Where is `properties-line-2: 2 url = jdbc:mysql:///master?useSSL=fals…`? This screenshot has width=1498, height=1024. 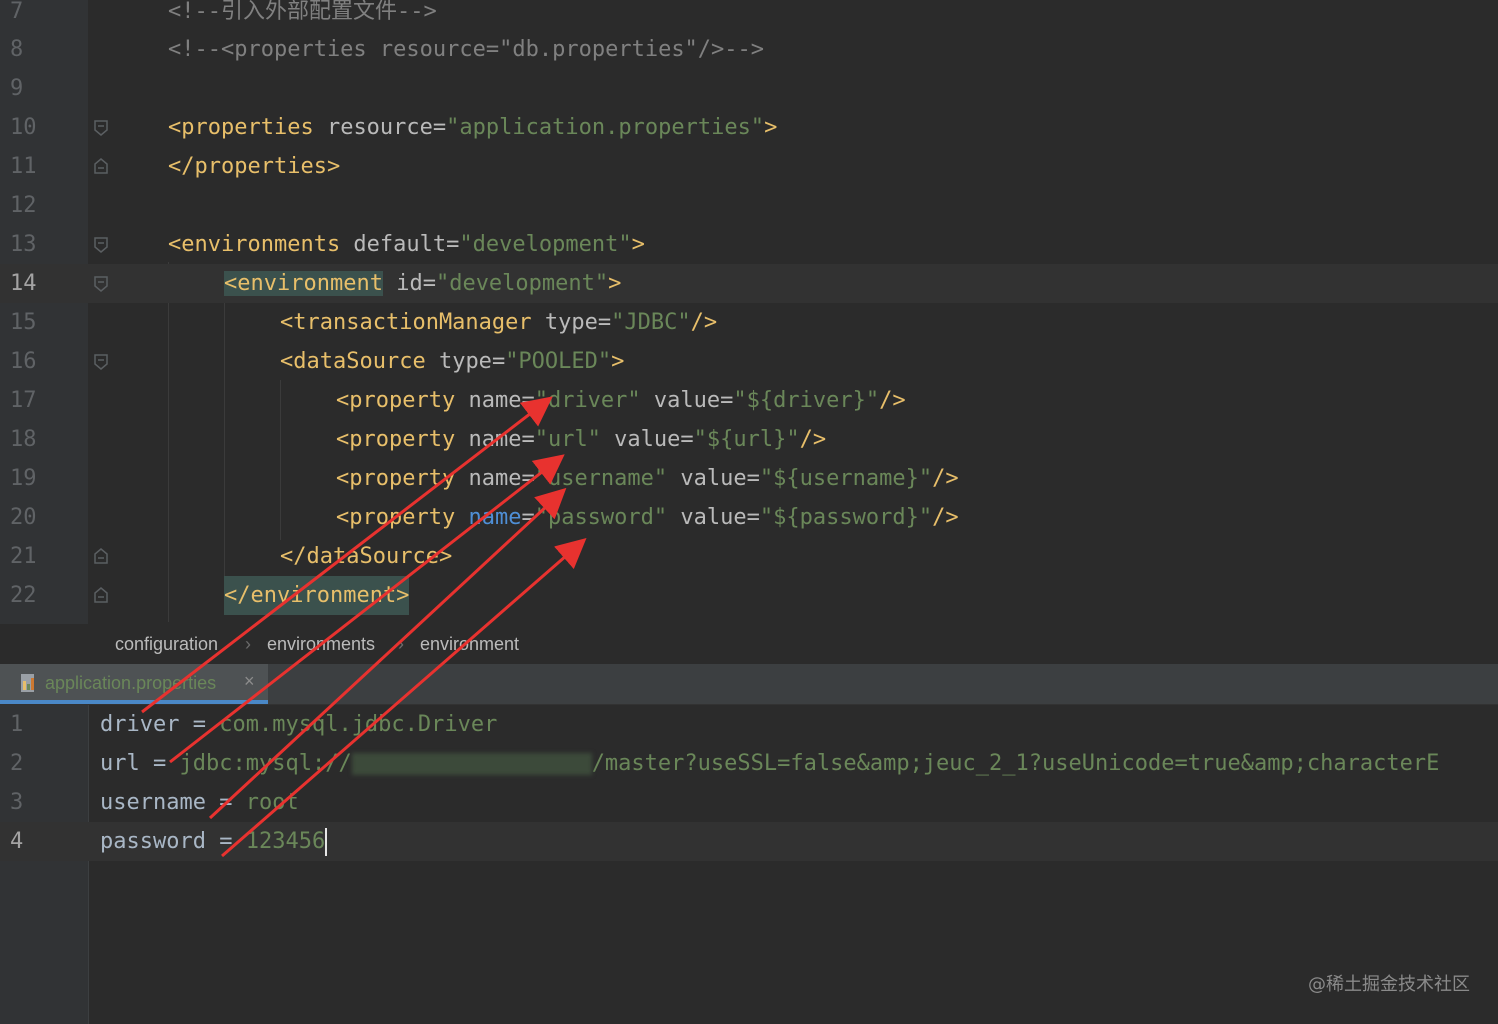
properties-line-2: 2 url = jdbc:mysql:///master?useSSL=fals… is located at coordinates (749, 763).